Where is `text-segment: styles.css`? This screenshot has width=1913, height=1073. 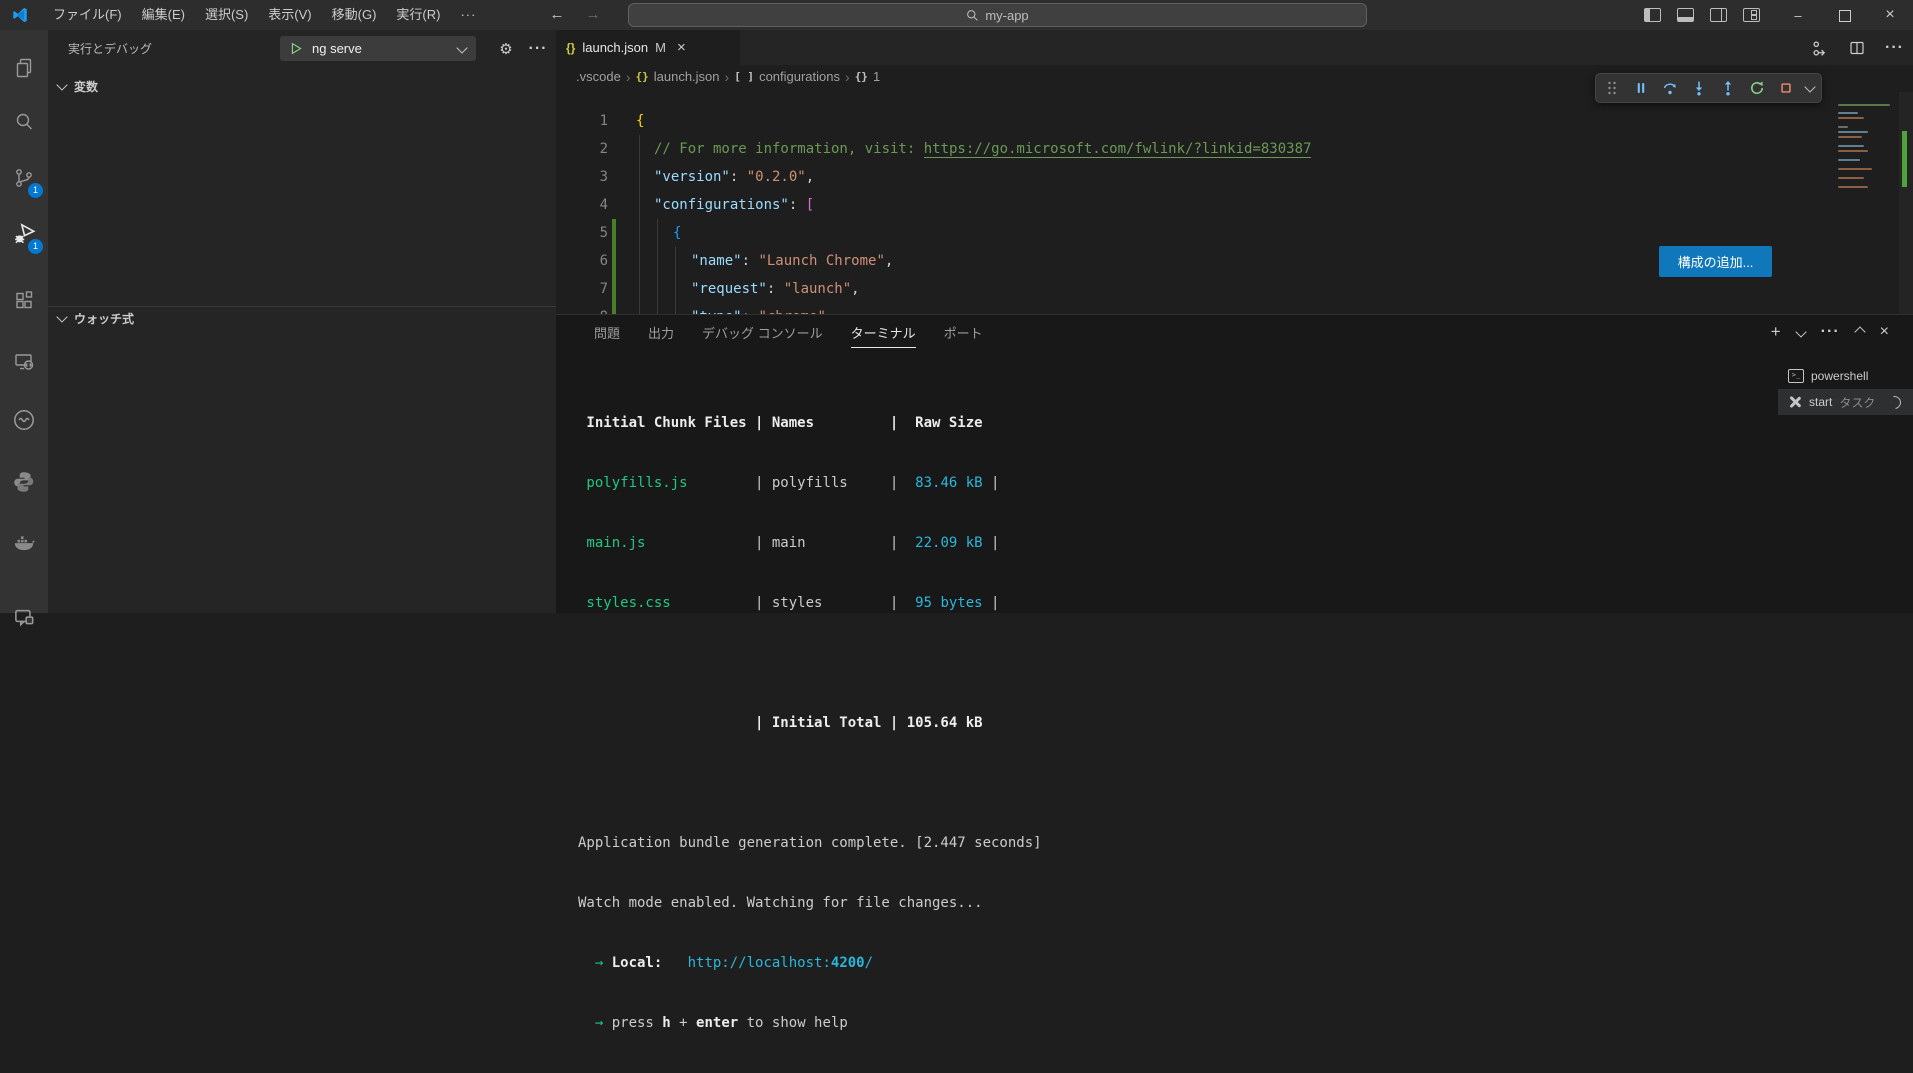
text-segment: styles.css is located at coordinates (624, 603).